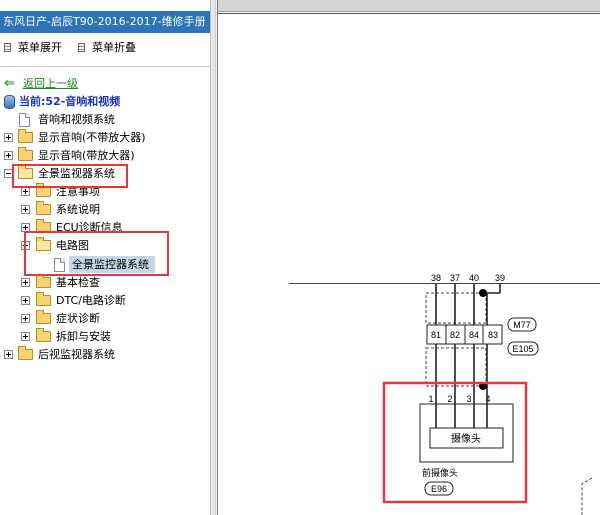 This screenshot has width=600, height=515. What do you see at coordinates (430, 399) in the screenshot?
I see `pin-number: 1` at bounding box center [430, 399].